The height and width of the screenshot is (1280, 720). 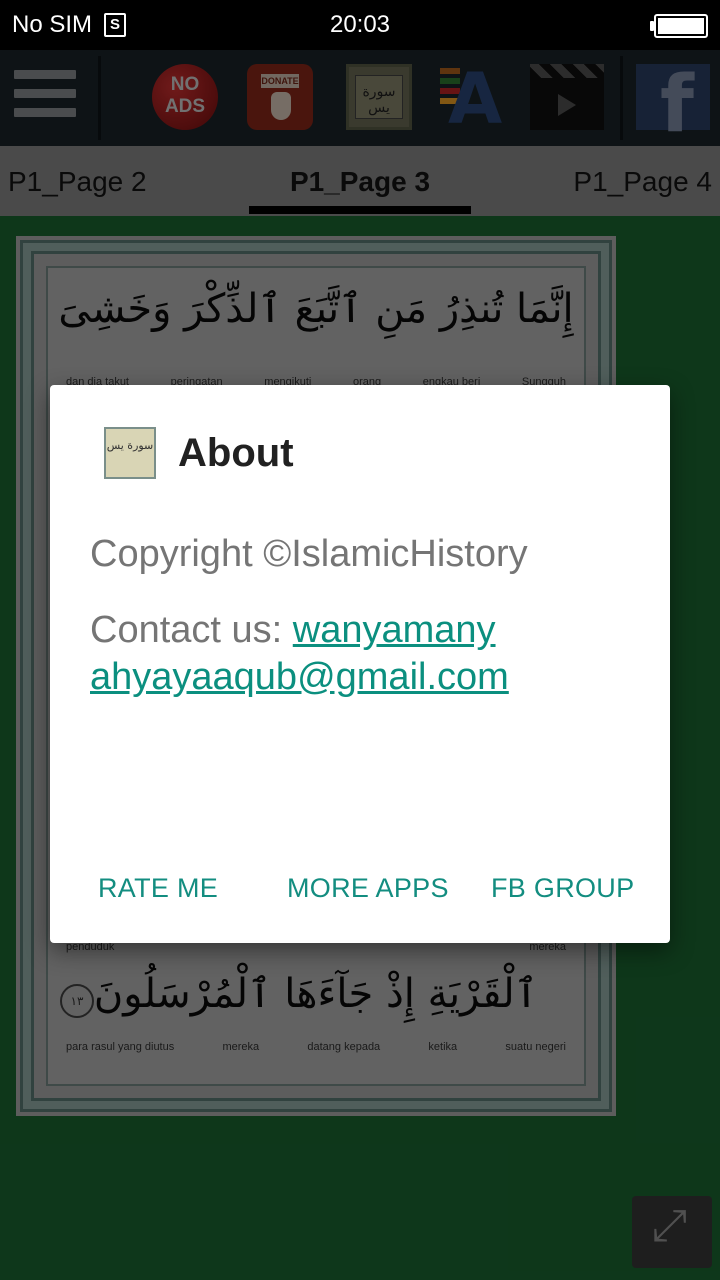 I want to click on fb-group-button: FB GROUP, so click(x=562, y=888).